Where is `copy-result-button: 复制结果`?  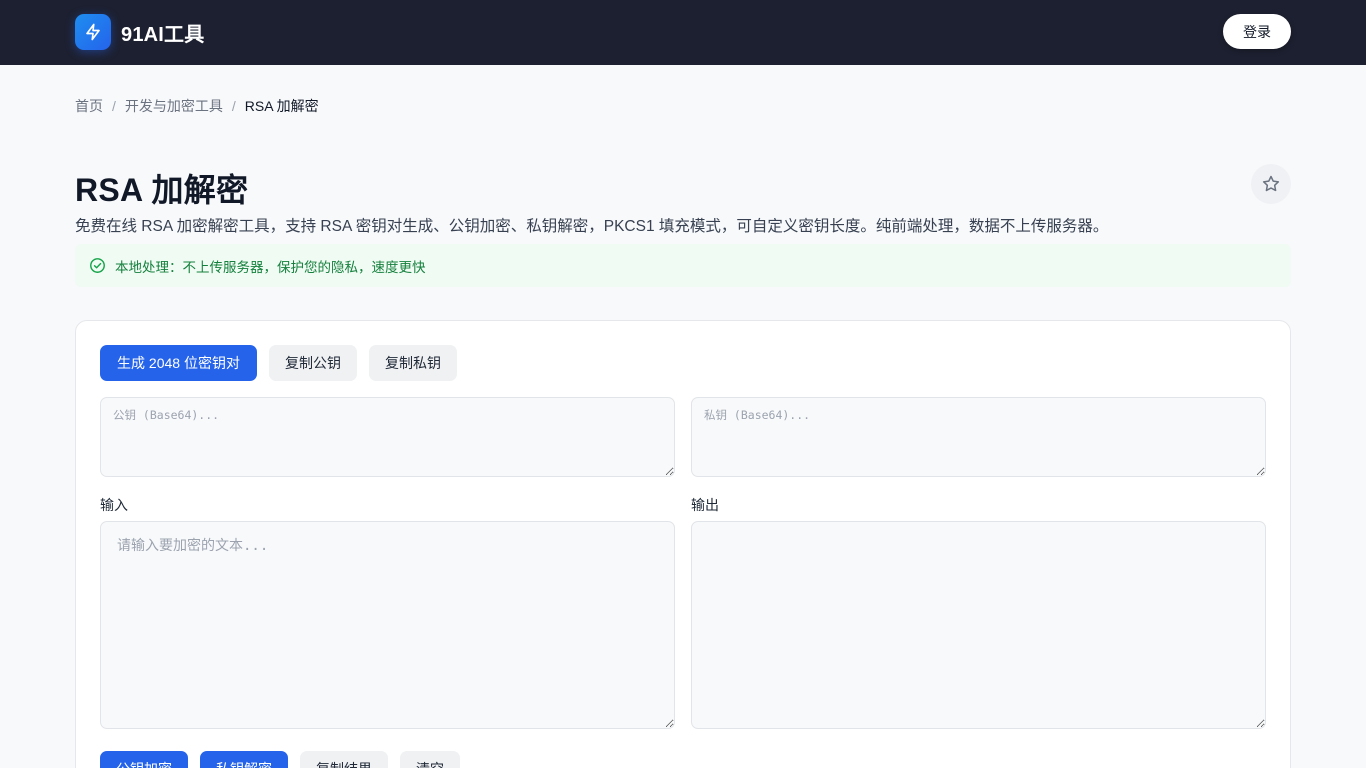
copy-result-button: 复制结果 is located at coordinates (344, 759).